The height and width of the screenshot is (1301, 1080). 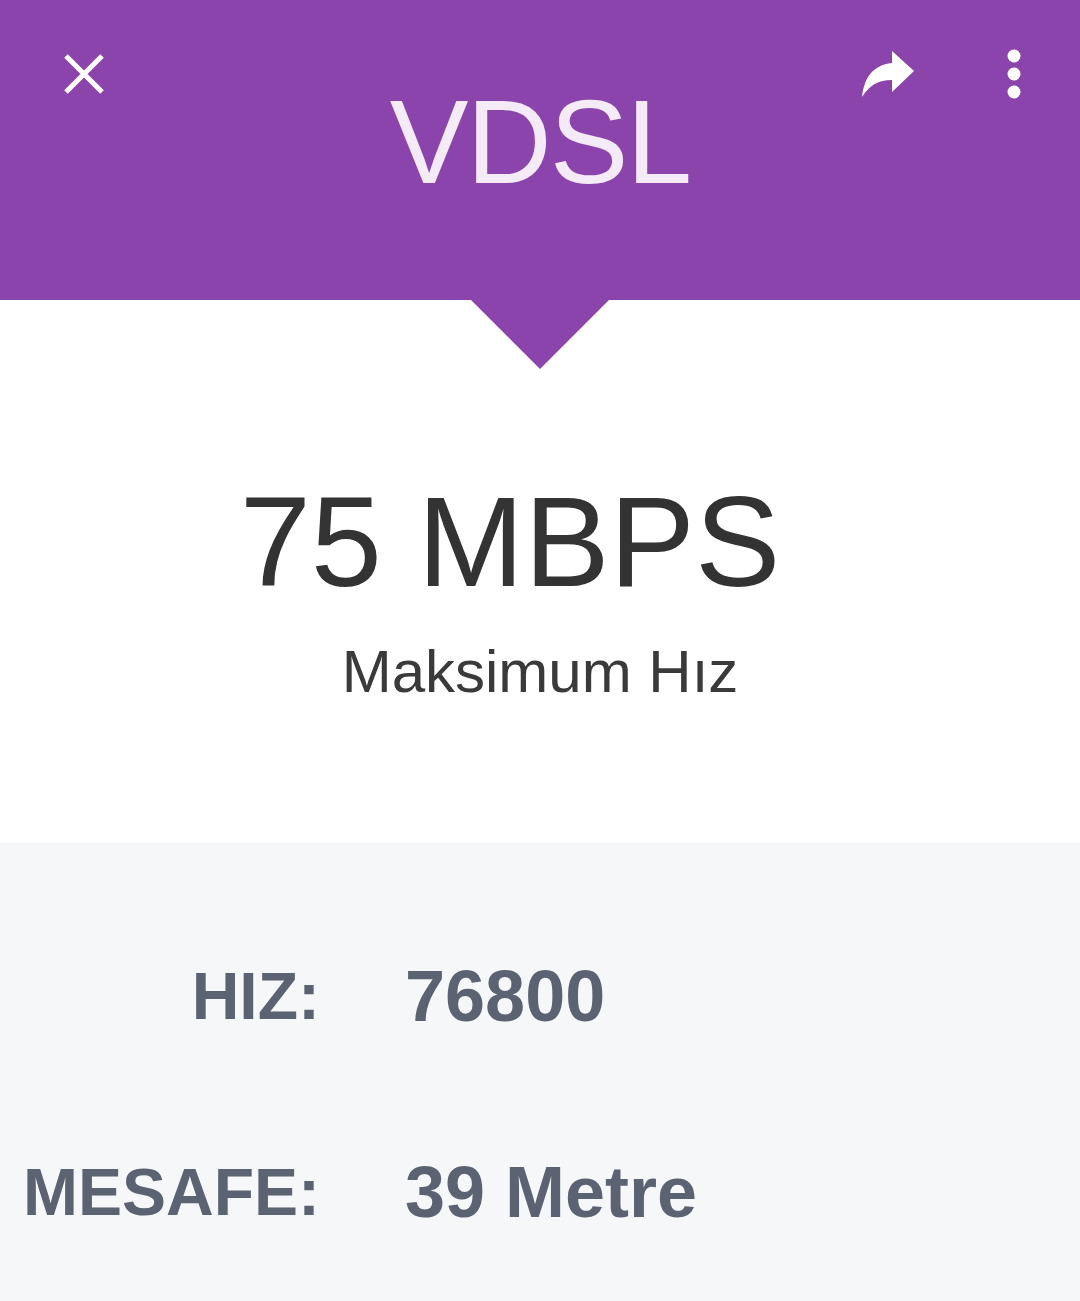 What do you see at coordinates (552, 1192) in the screenshot?
I see `detail-value: 39 Metre` at bounding box center [552, 1192].